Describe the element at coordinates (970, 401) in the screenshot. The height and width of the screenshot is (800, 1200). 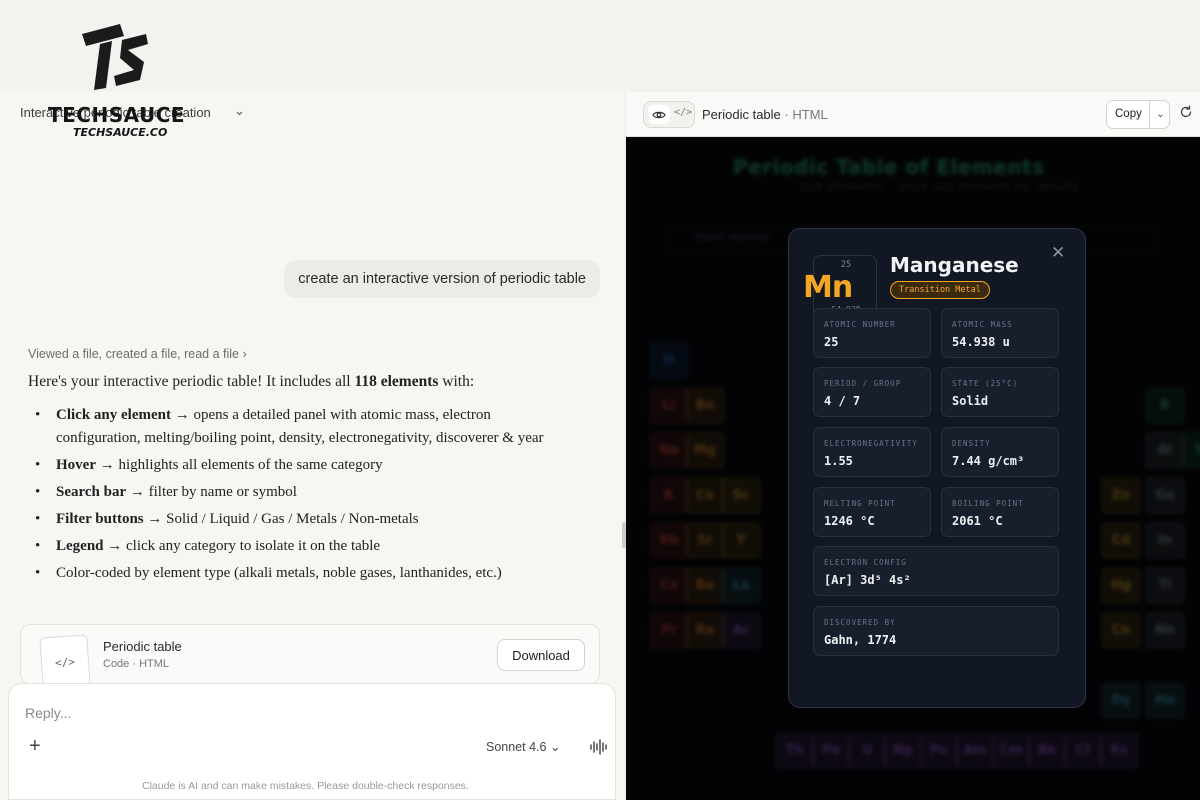
I see `prop-value: Solid` at that location.